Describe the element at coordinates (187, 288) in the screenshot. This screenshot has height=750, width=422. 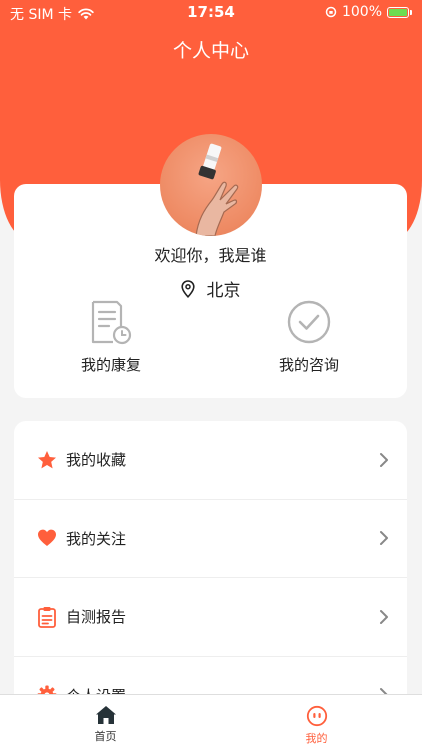
I see `location-pin-icon` at that location.